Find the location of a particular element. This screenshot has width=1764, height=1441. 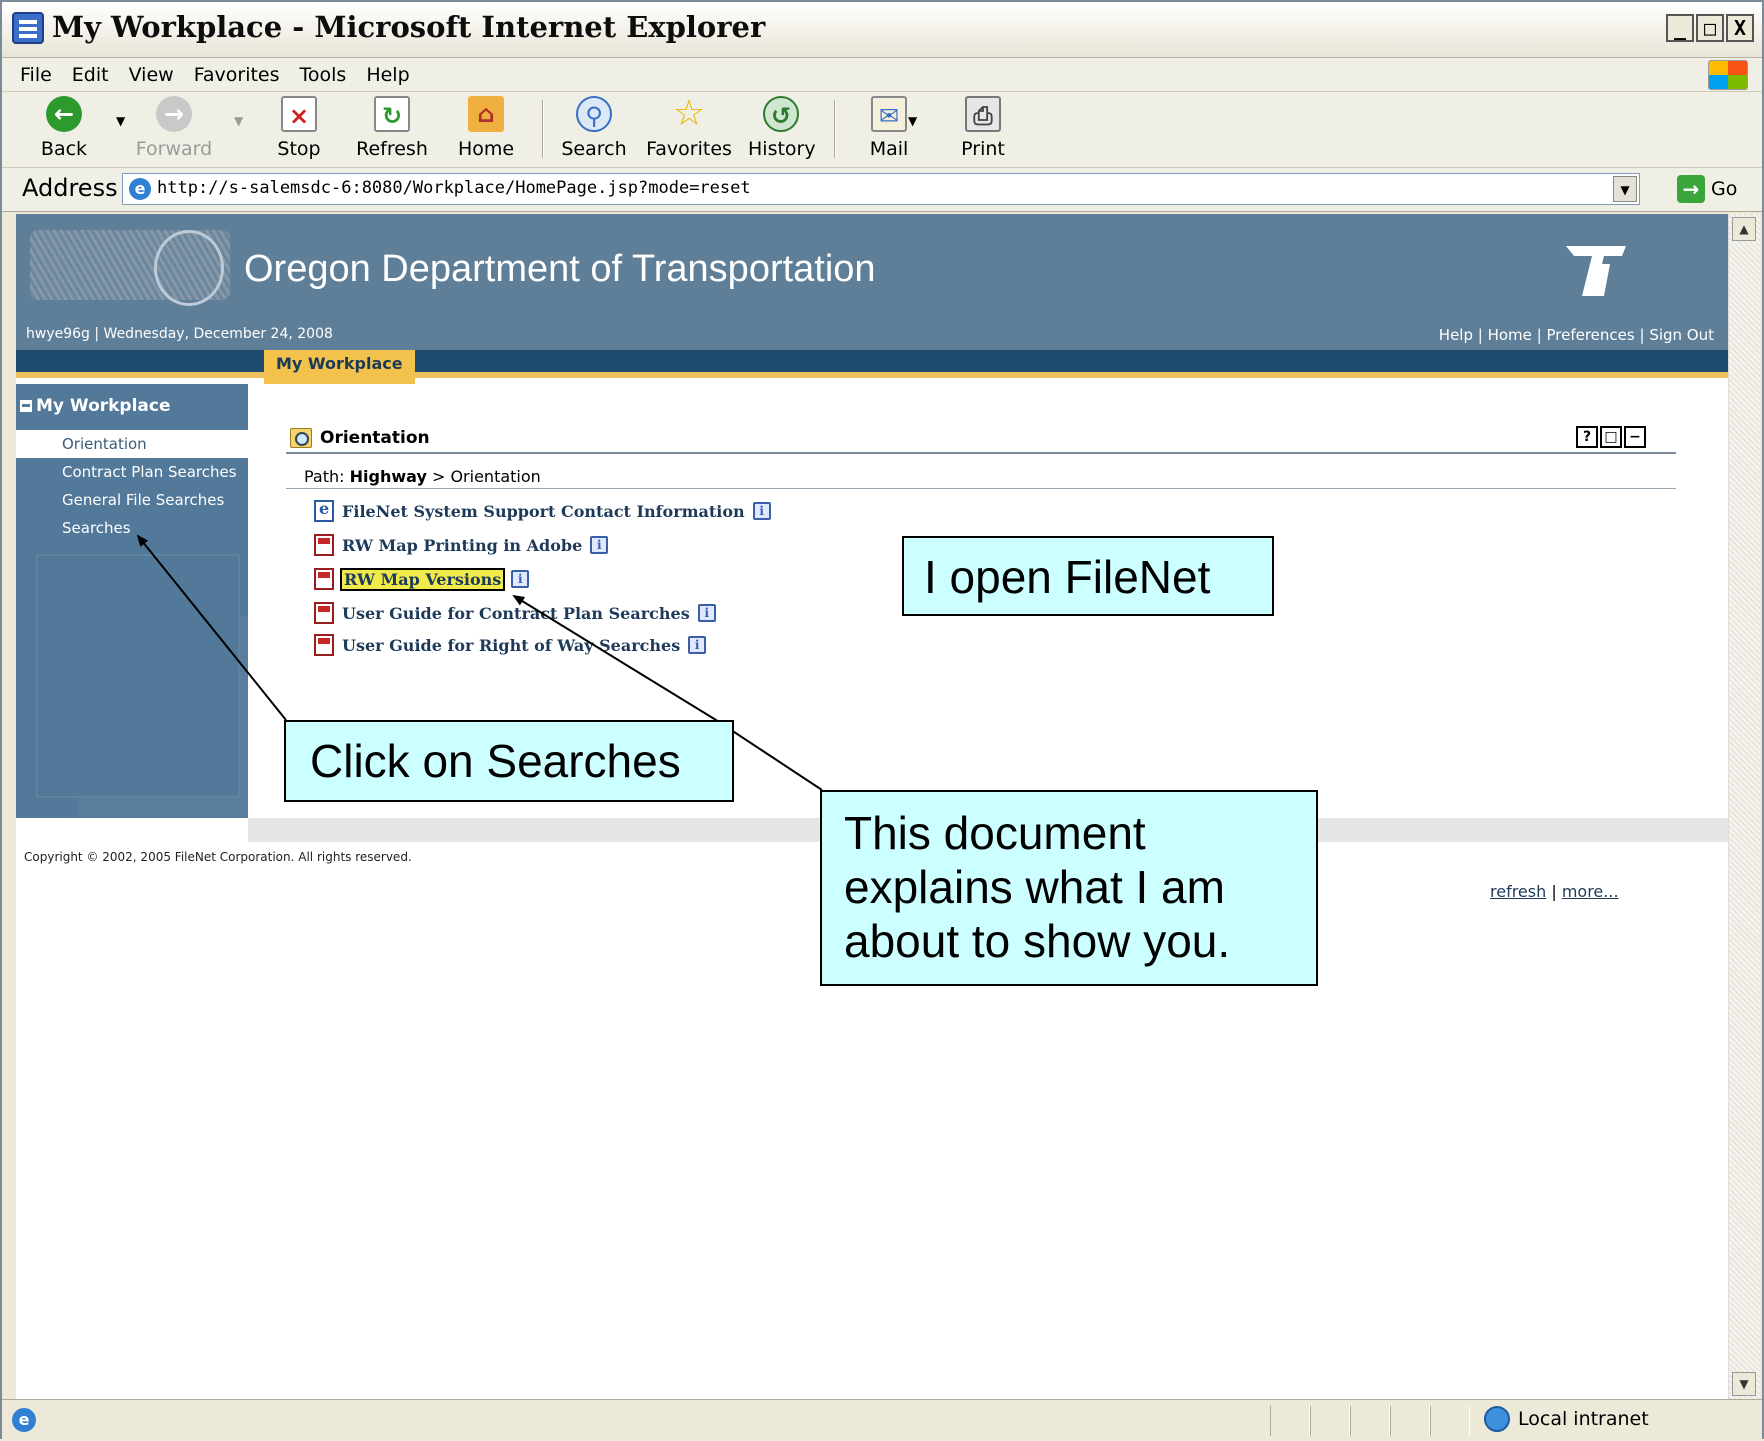

refresh-link: refresh is located at coordinates (1518, 891).